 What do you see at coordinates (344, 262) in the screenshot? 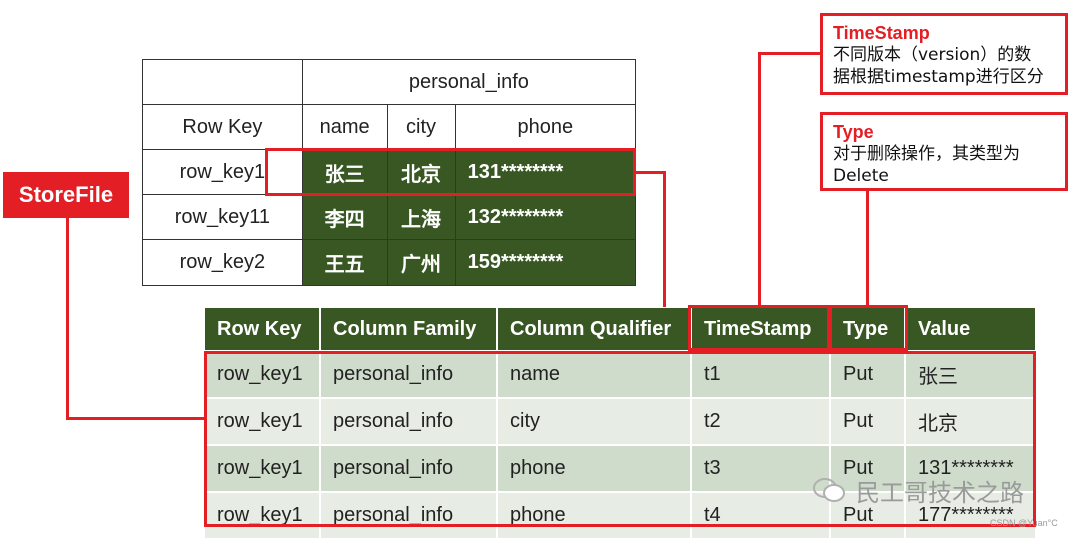
I see `name-cell: 王五` at bounding box center [344, 262].